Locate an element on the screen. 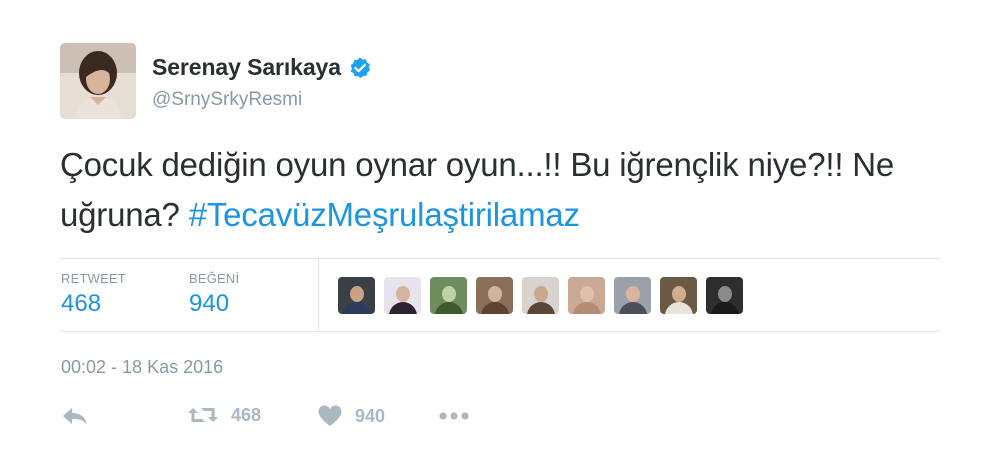  stats-bottom-divider is located at coordinates (500, 331).